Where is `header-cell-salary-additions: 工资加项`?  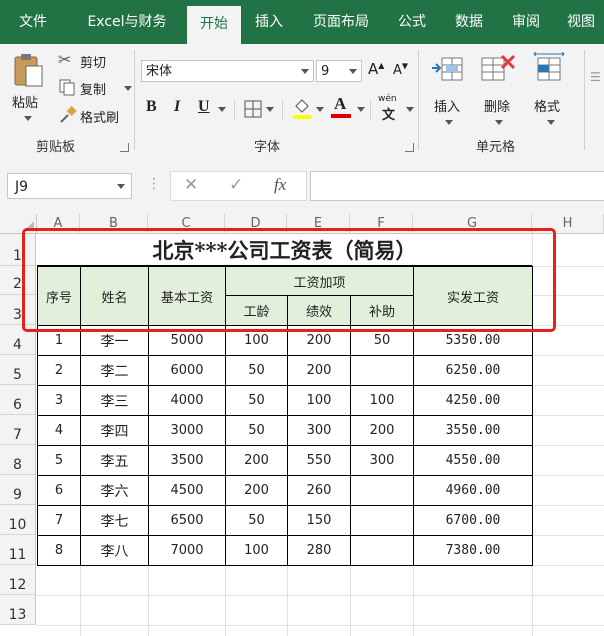
header-cell-salary-additions: 工资加项 is located at coordinates (319, 281).